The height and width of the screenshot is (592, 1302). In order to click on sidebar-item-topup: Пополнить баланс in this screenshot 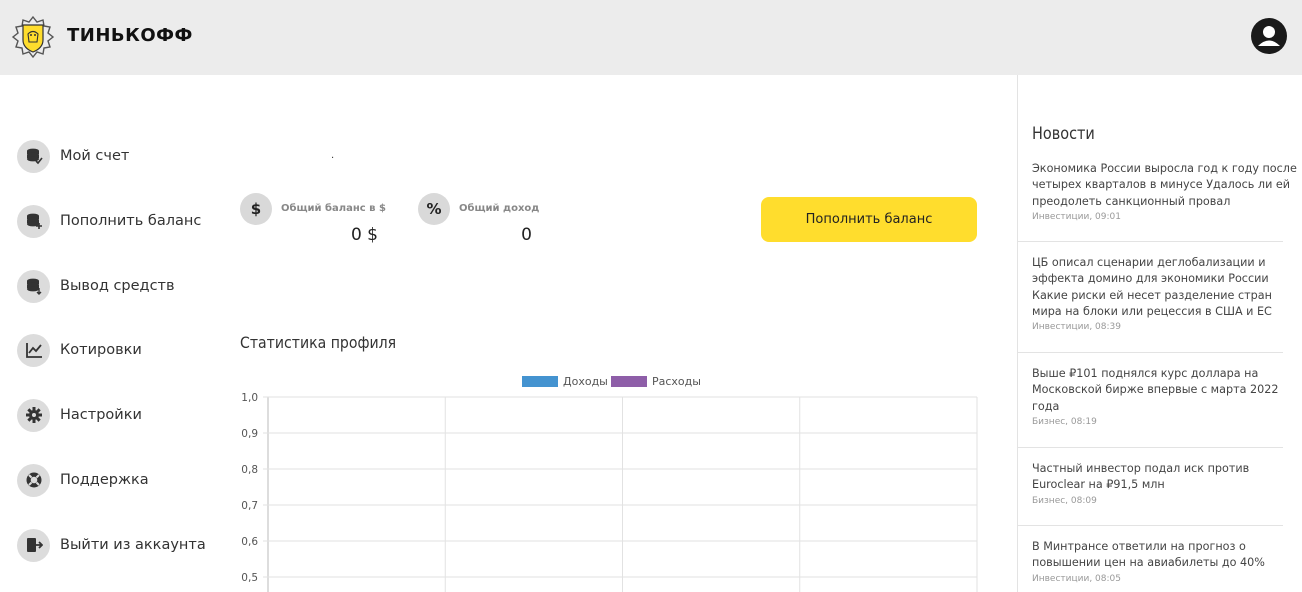, I will do `click(109, 221)`.